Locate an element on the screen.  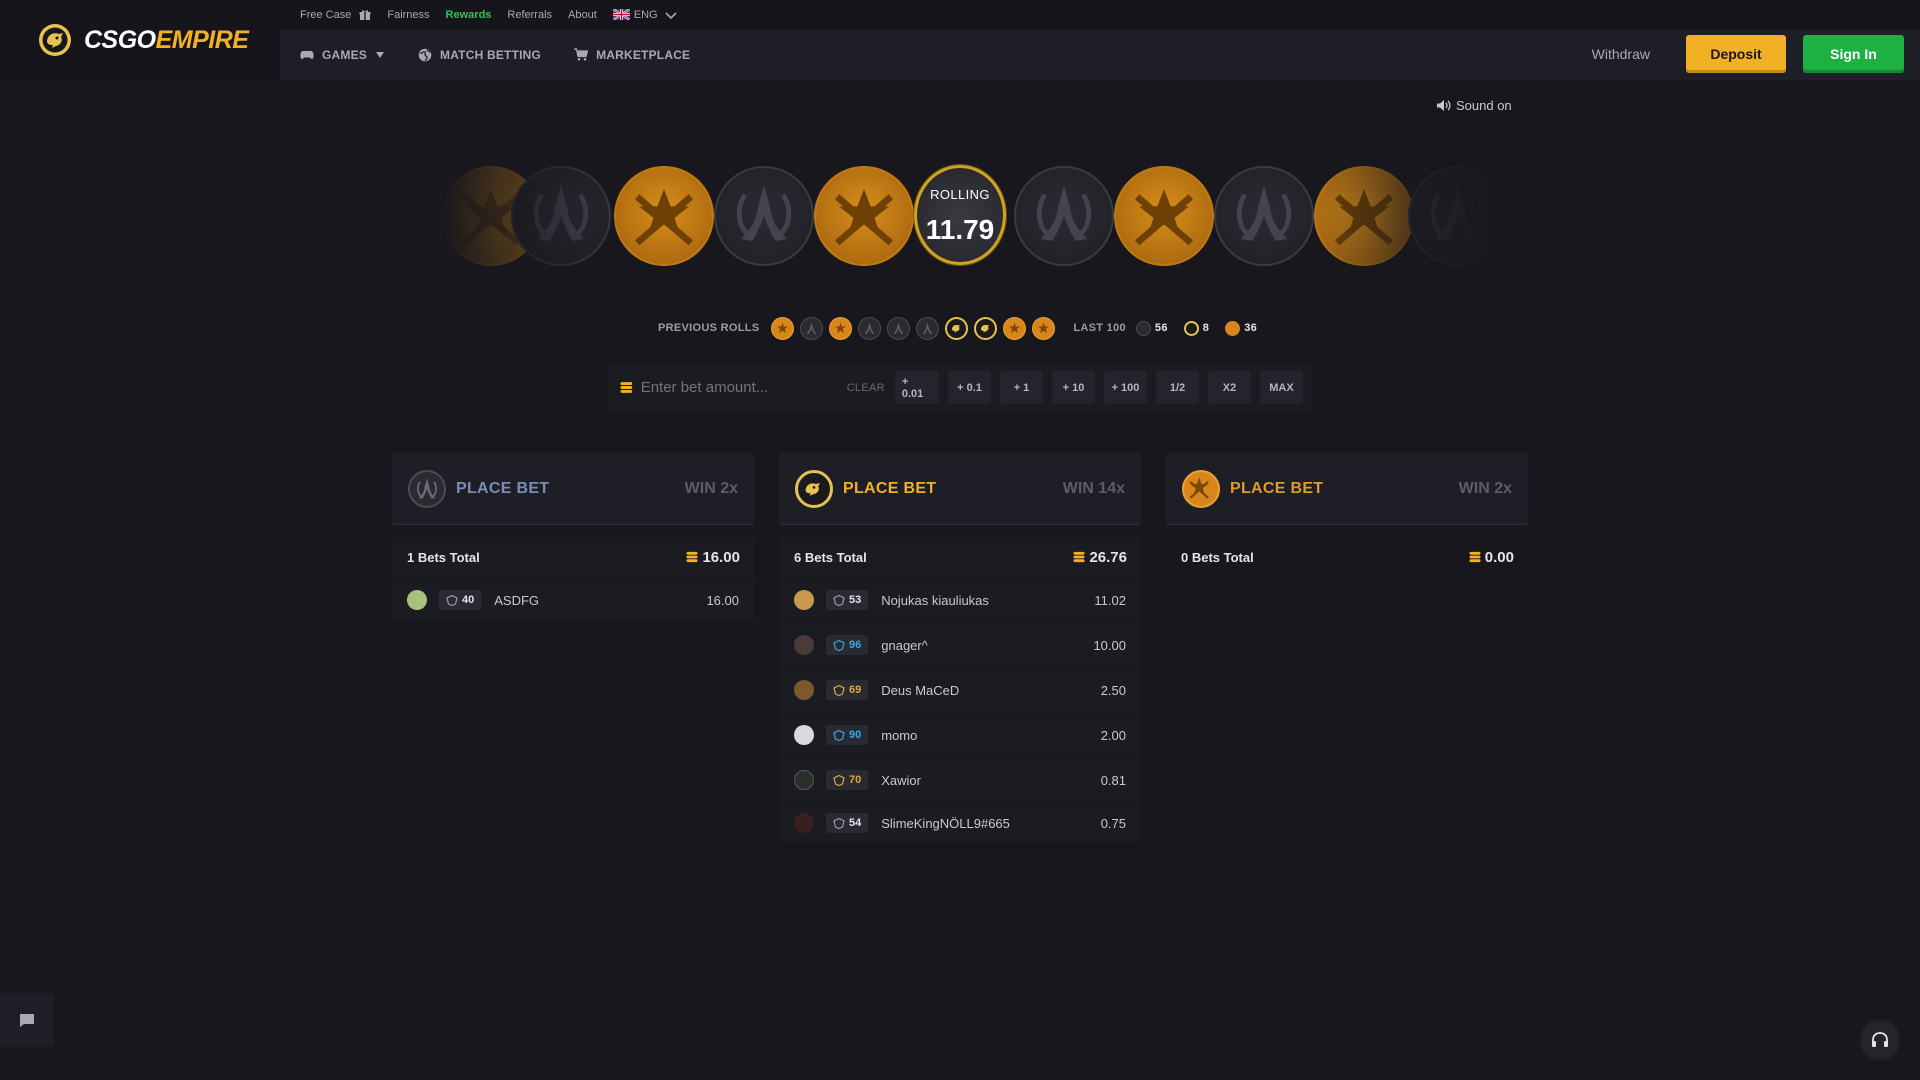
gift-icon is located at coordinates (365, 14).